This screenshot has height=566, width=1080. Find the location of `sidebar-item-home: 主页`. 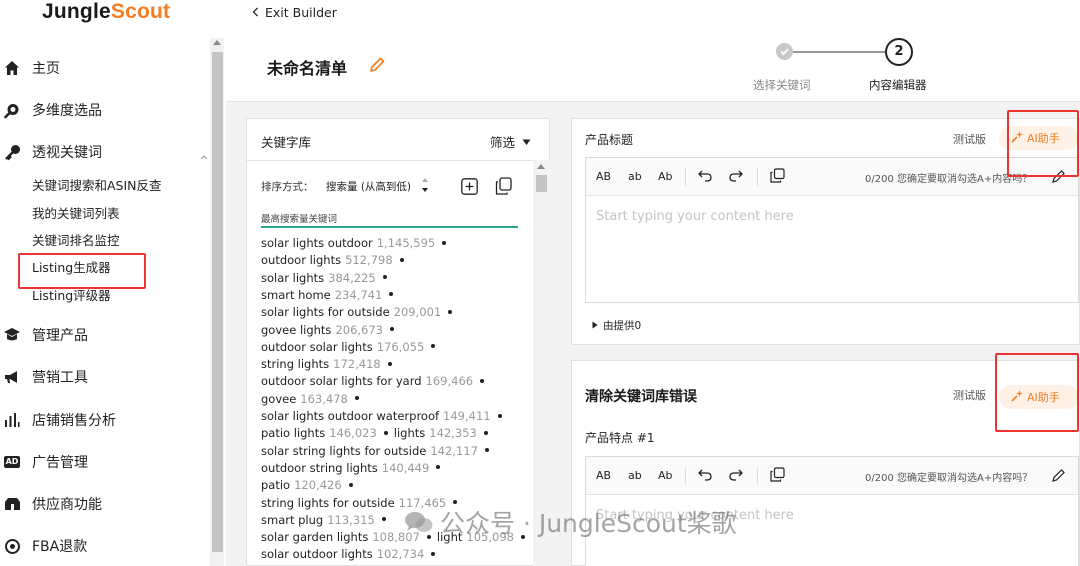

sidebar-item-home: 主页 is located at coordinates (30, 68).